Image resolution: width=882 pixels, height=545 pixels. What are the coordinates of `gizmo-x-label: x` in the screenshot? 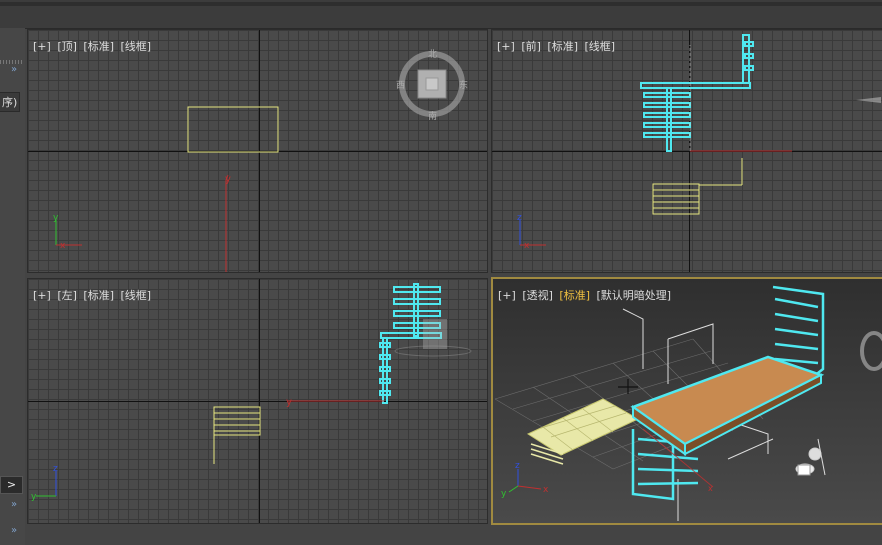 It's located at (710, 488).